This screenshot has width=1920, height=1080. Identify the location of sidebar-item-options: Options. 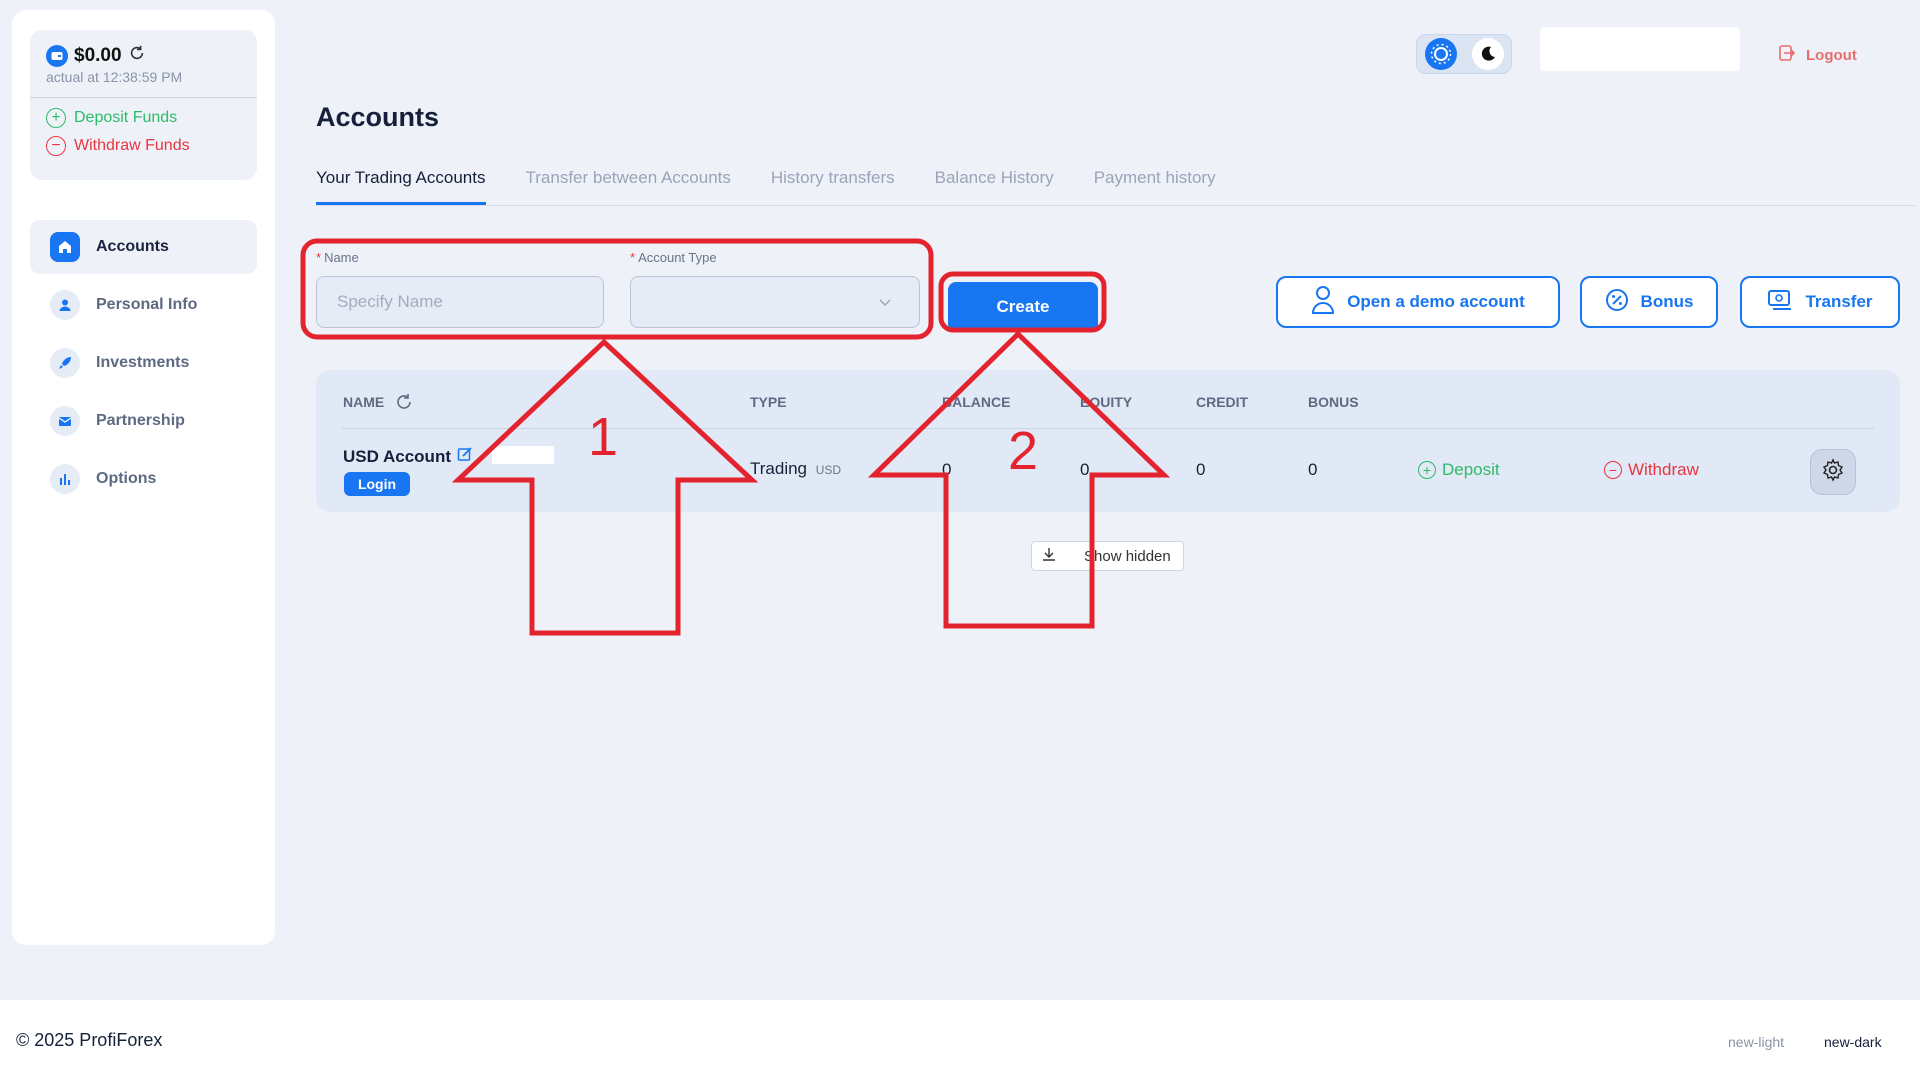
(143, 479).